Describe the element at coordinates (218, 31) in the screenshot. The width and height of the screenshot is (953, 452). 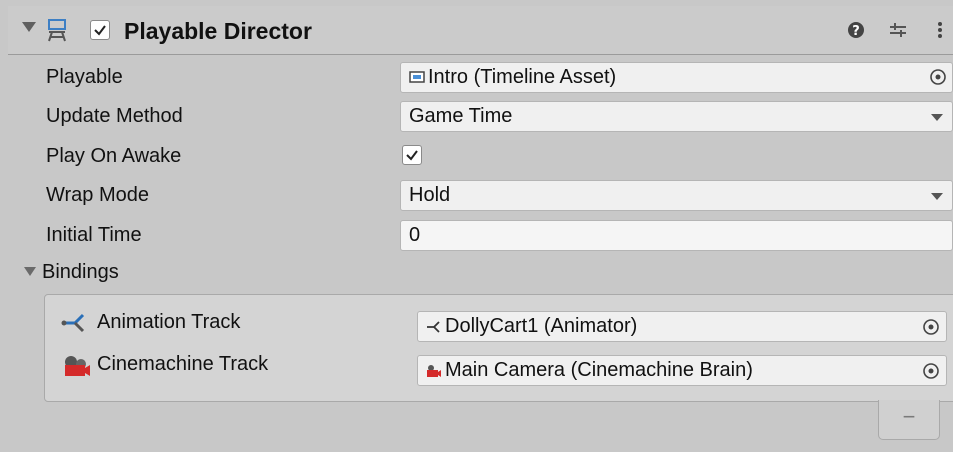
I see `component-title: Playable Director` at that location.